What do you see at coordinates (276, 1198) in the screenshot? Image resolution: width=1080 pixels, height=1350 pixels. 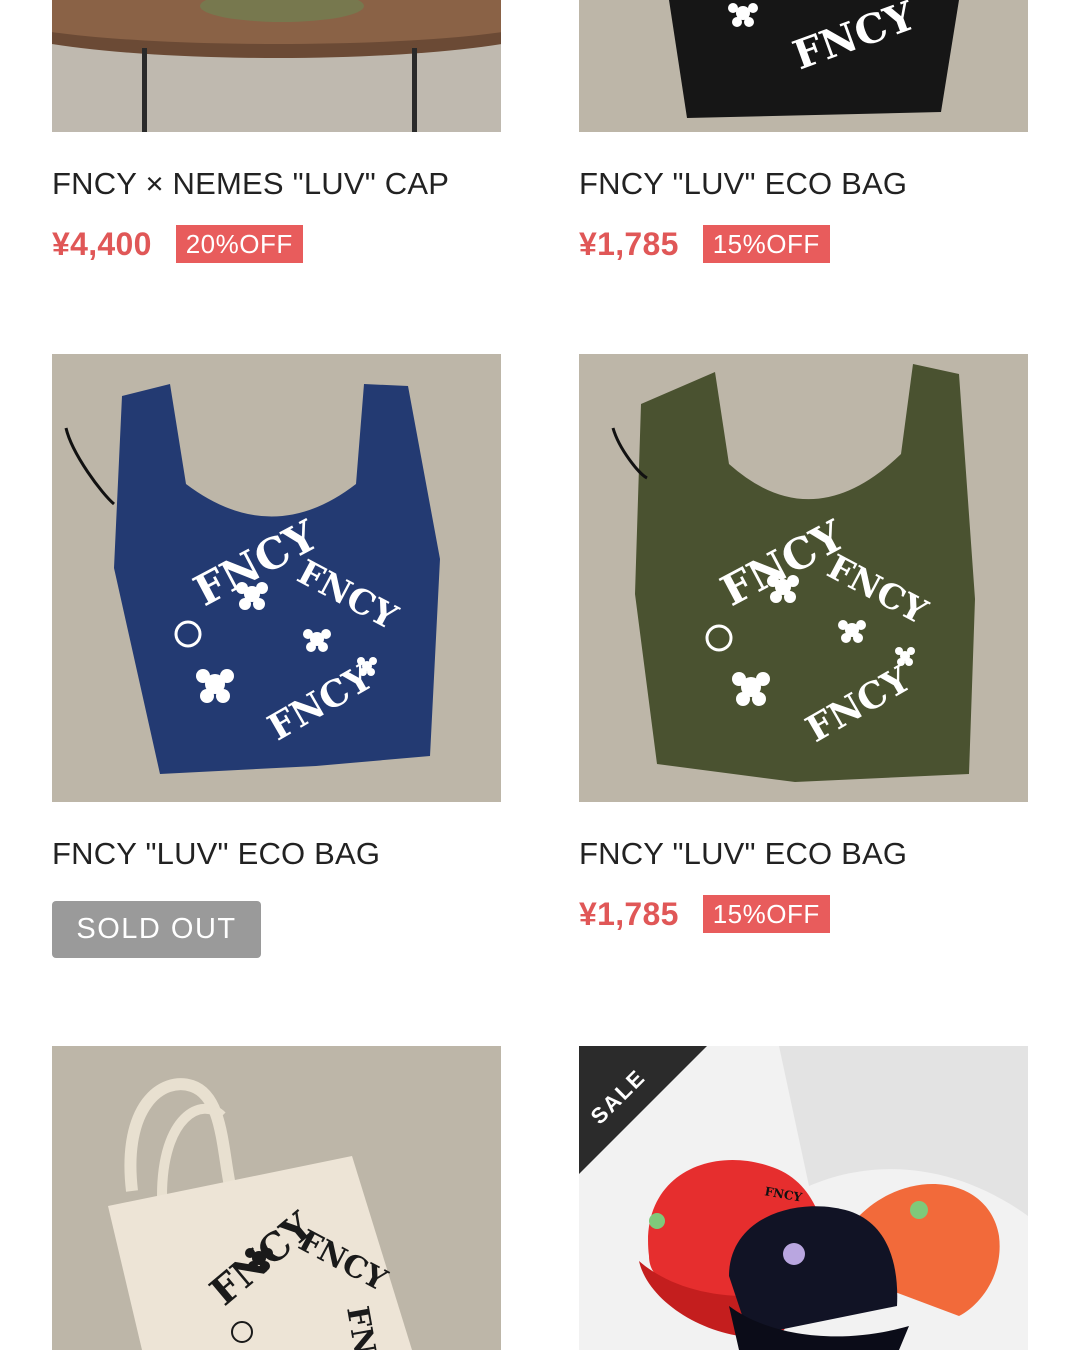 I see `product-image-tote-natural: FNCY FNCY FNCY` at bounding box center [276, 1198].